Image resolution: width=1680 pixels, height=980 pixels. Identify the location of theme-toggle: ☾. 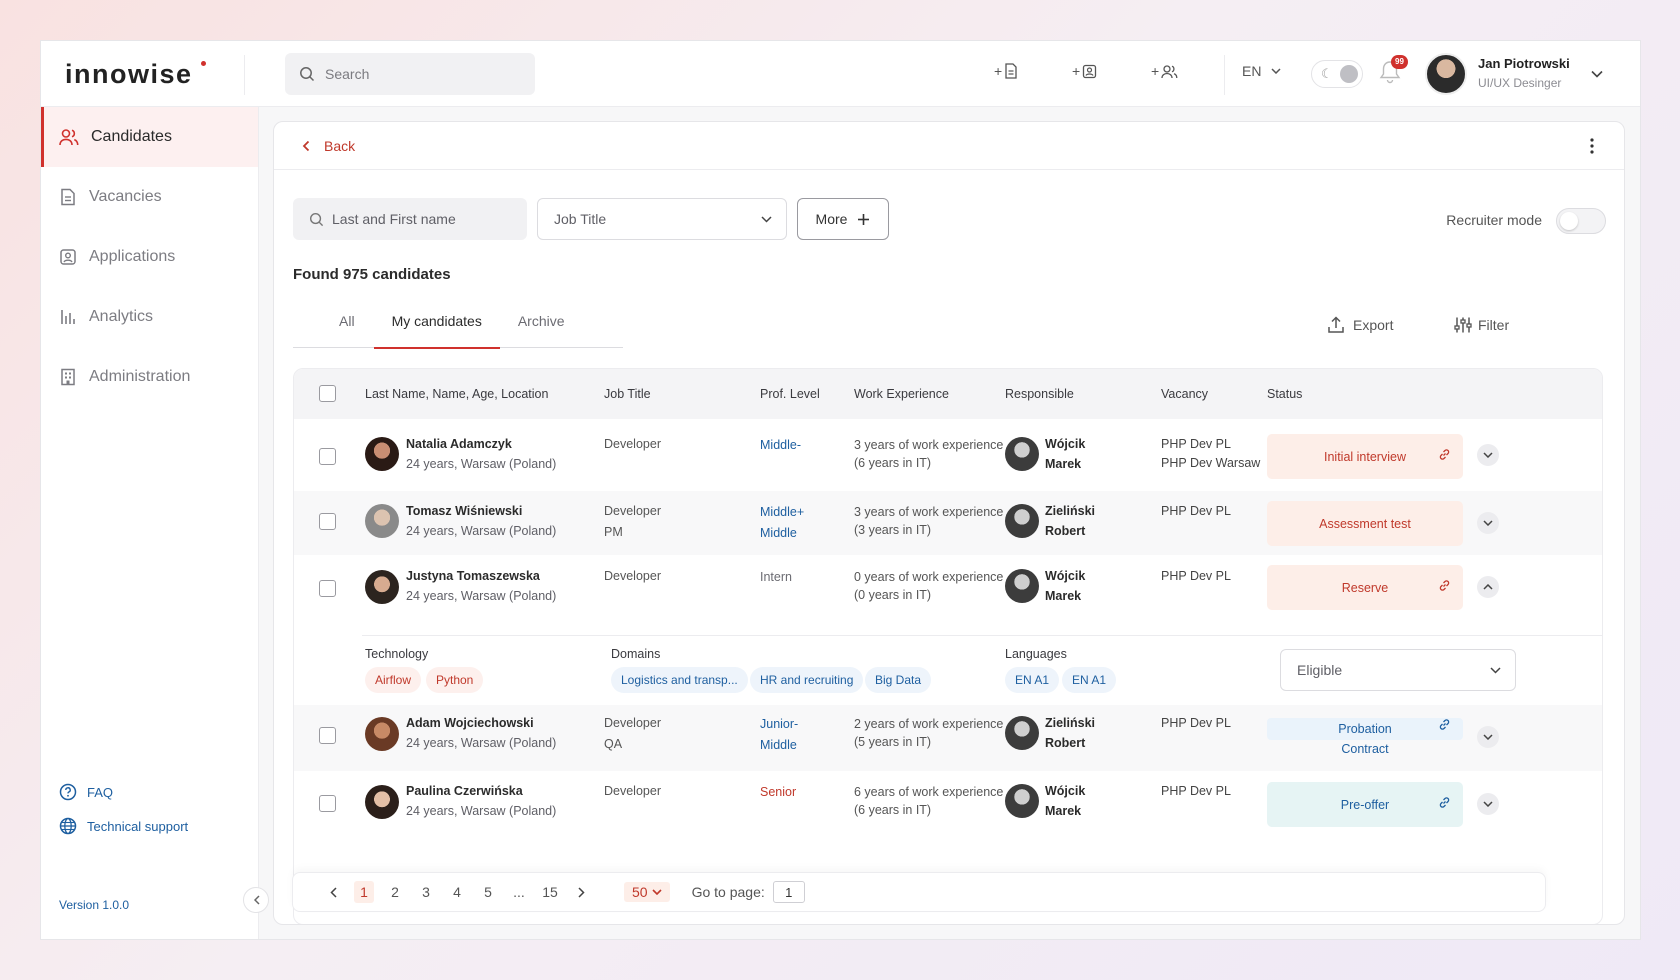
(1337, 74).